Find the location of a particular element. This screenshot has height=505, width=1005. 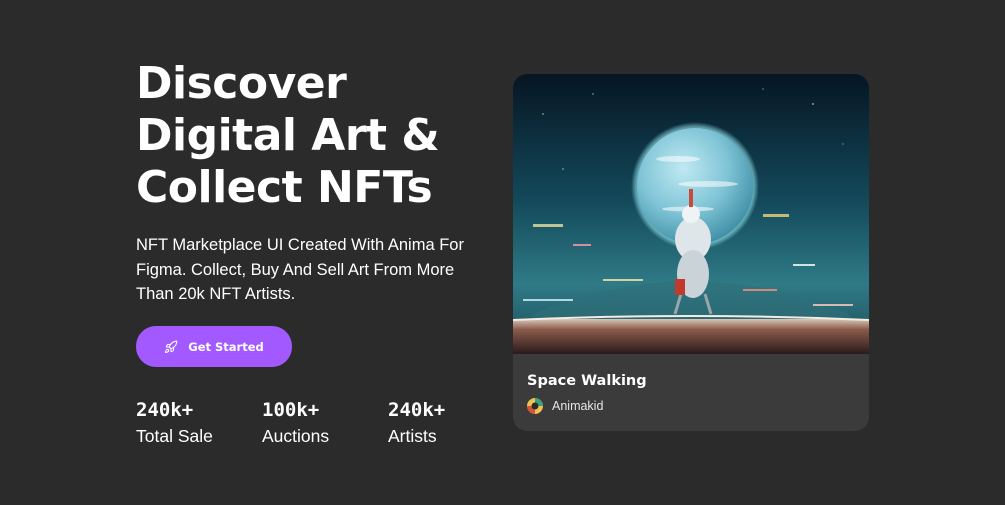

artist-row: Animakid is located at coordinates (691, 406).